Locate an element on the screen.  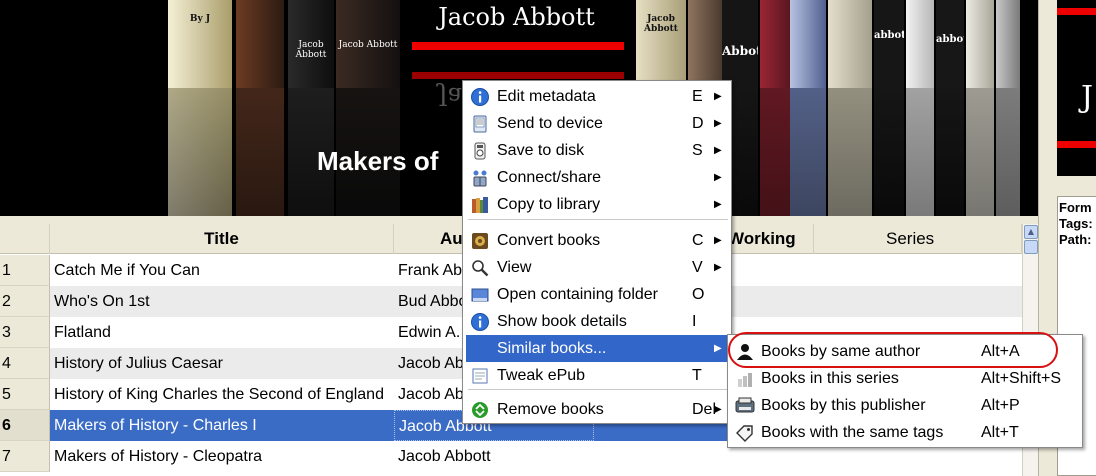
menu-item-copy-to-library: Copy to library ▶ is located at coordinates (598, 204).